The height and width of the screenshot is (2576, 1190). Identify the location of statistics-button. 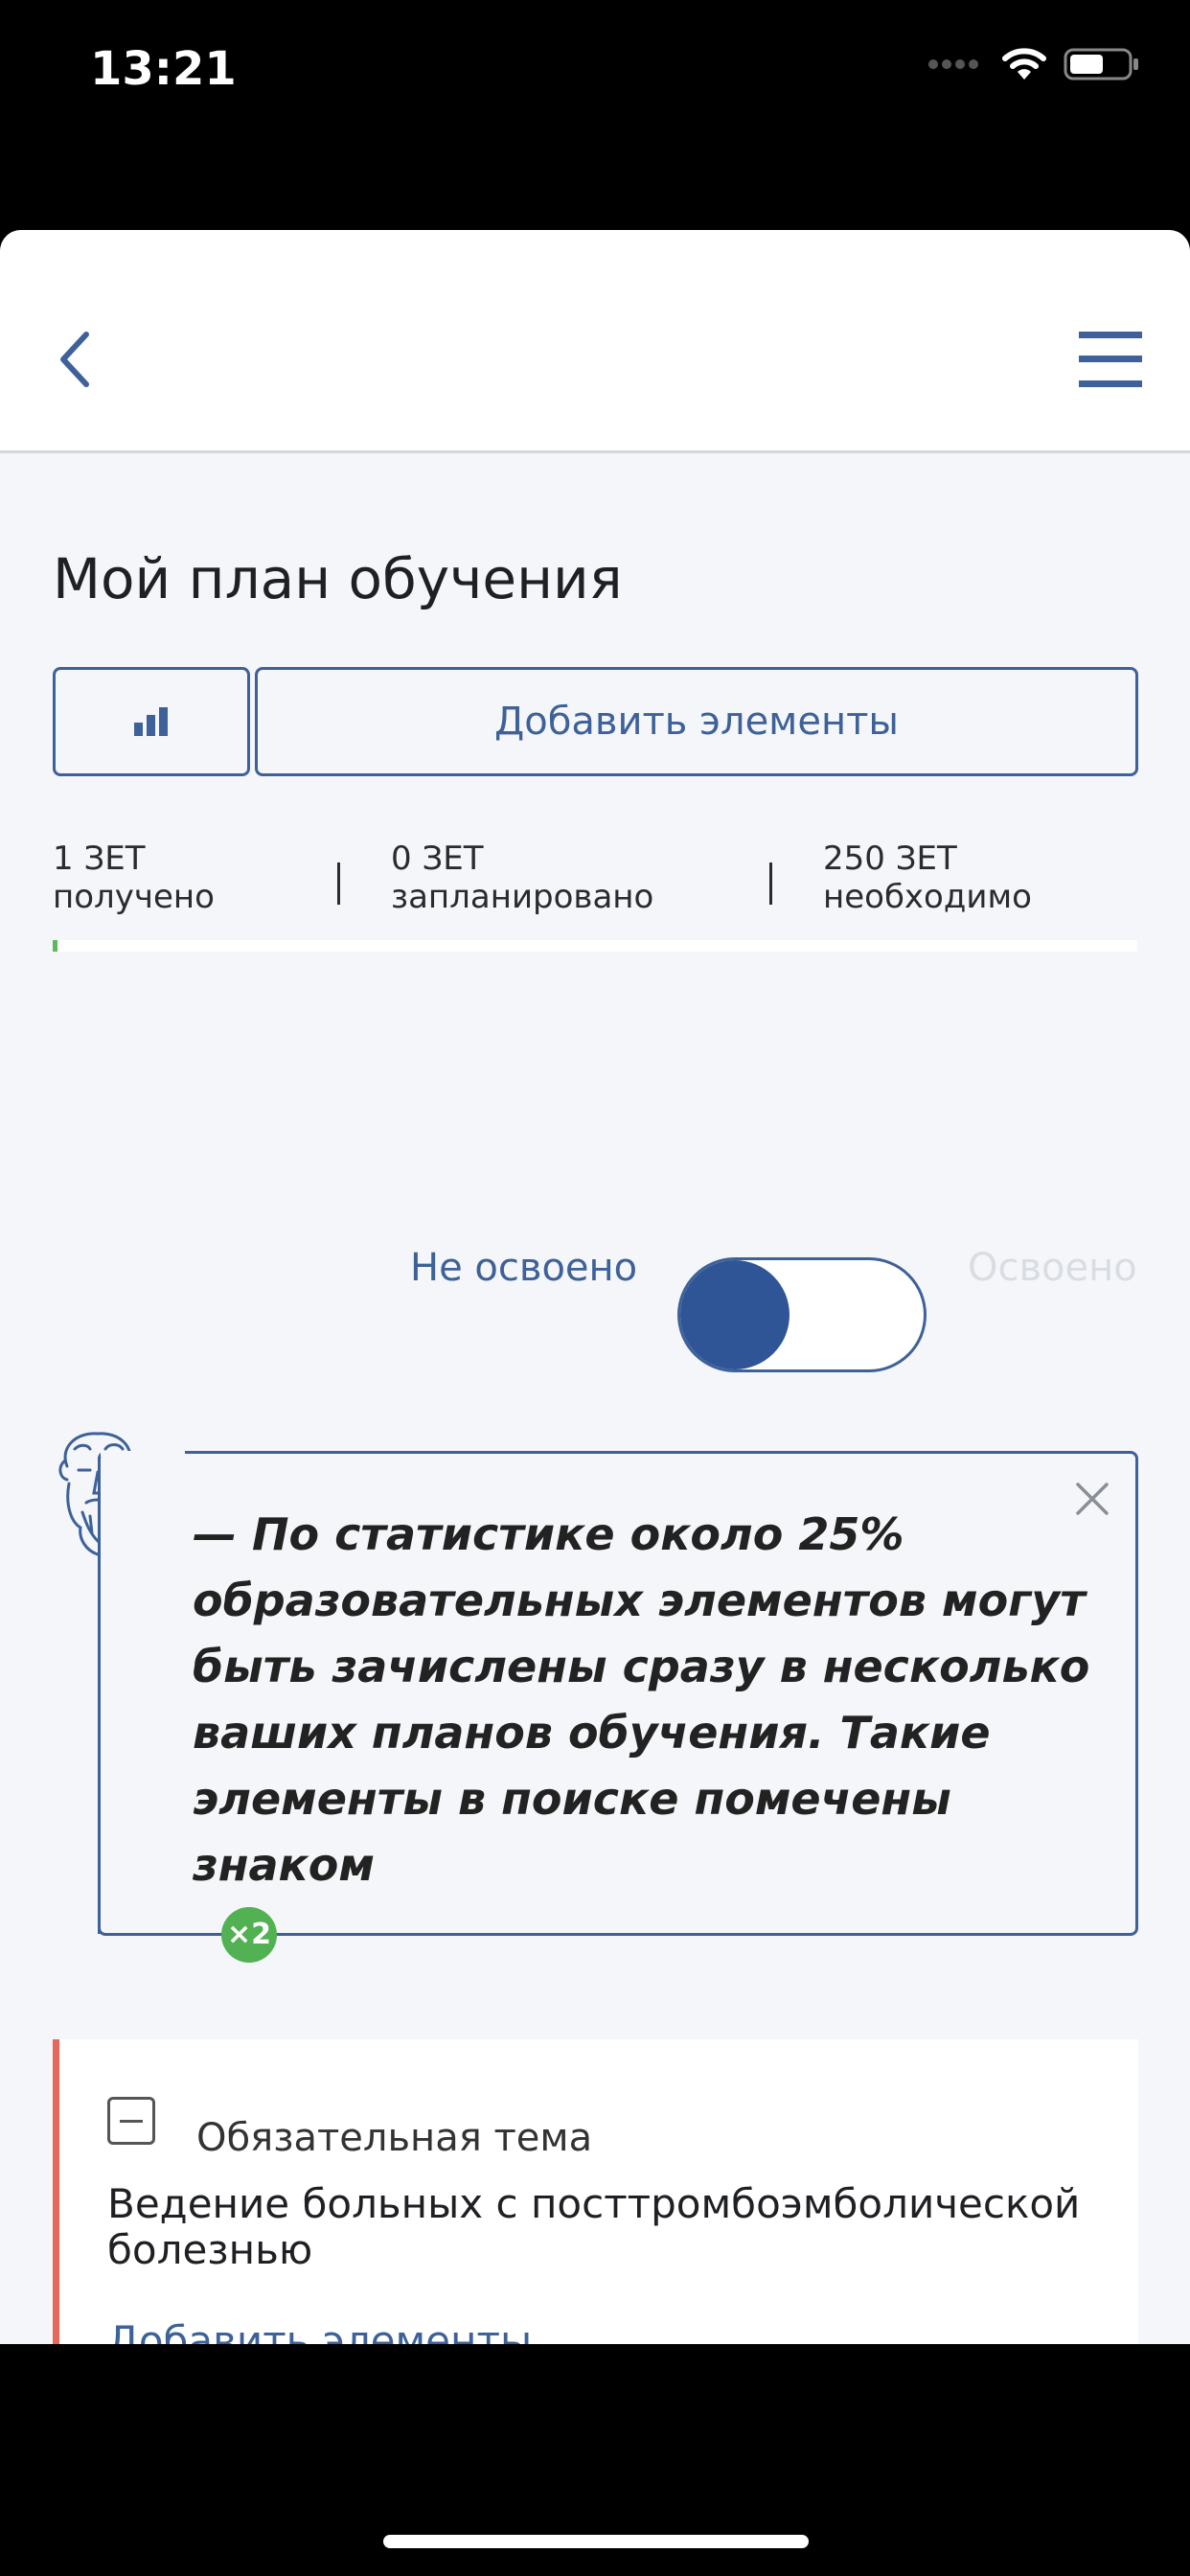
(151, 721).